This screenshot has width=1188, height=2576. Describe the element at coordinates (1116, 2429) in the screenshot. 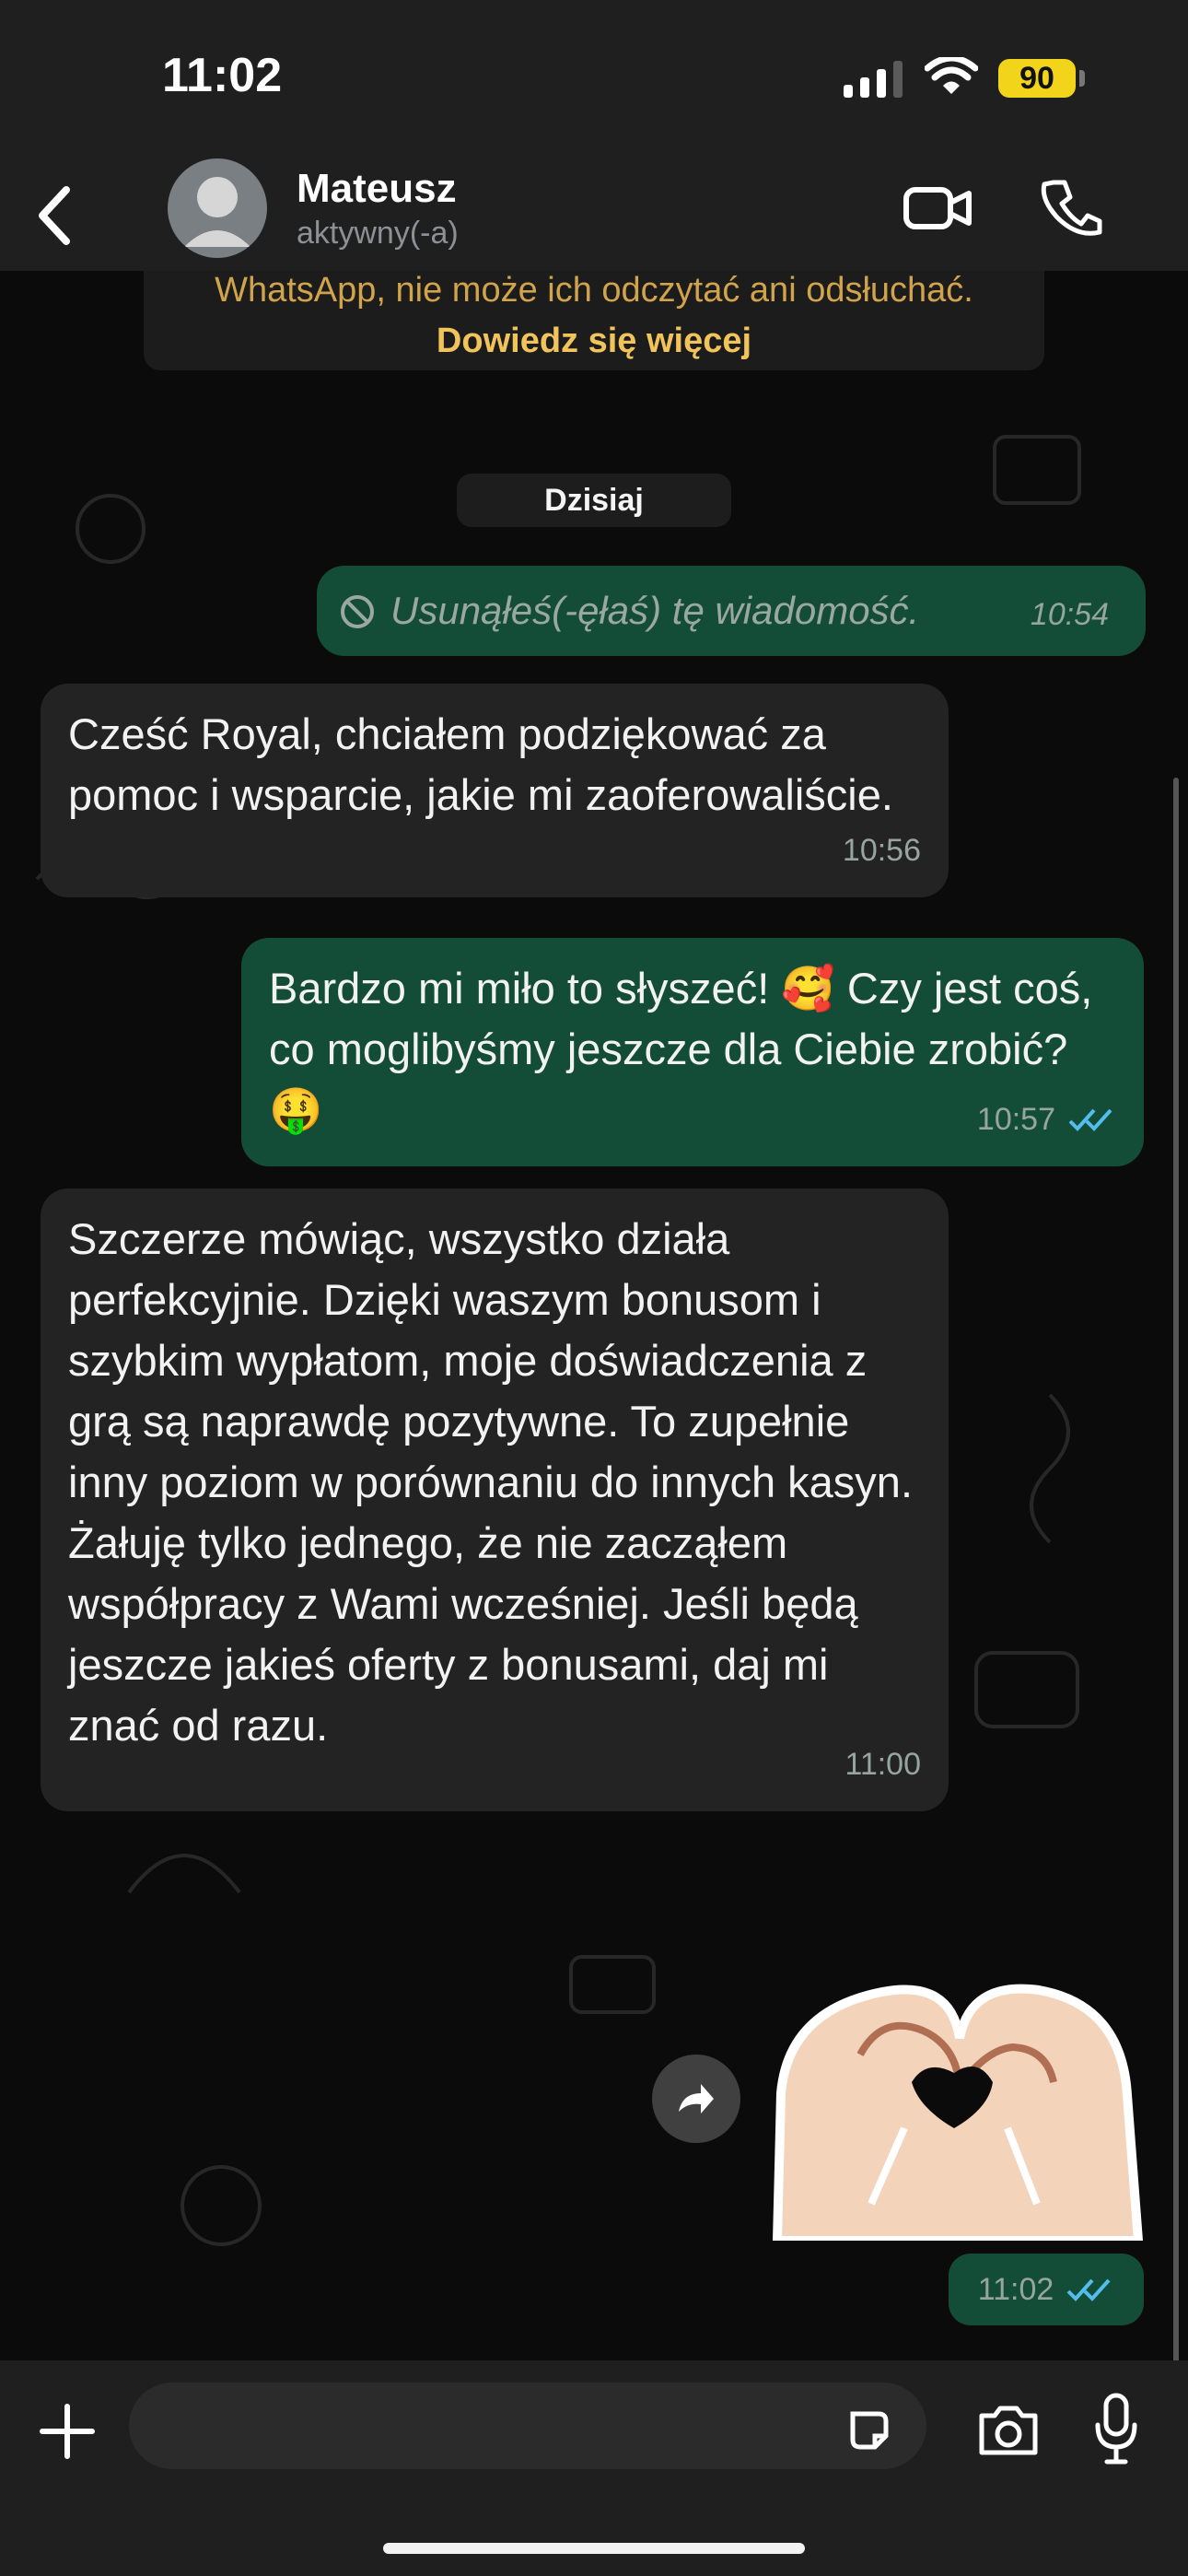

I see `microphone-icon` at that location.